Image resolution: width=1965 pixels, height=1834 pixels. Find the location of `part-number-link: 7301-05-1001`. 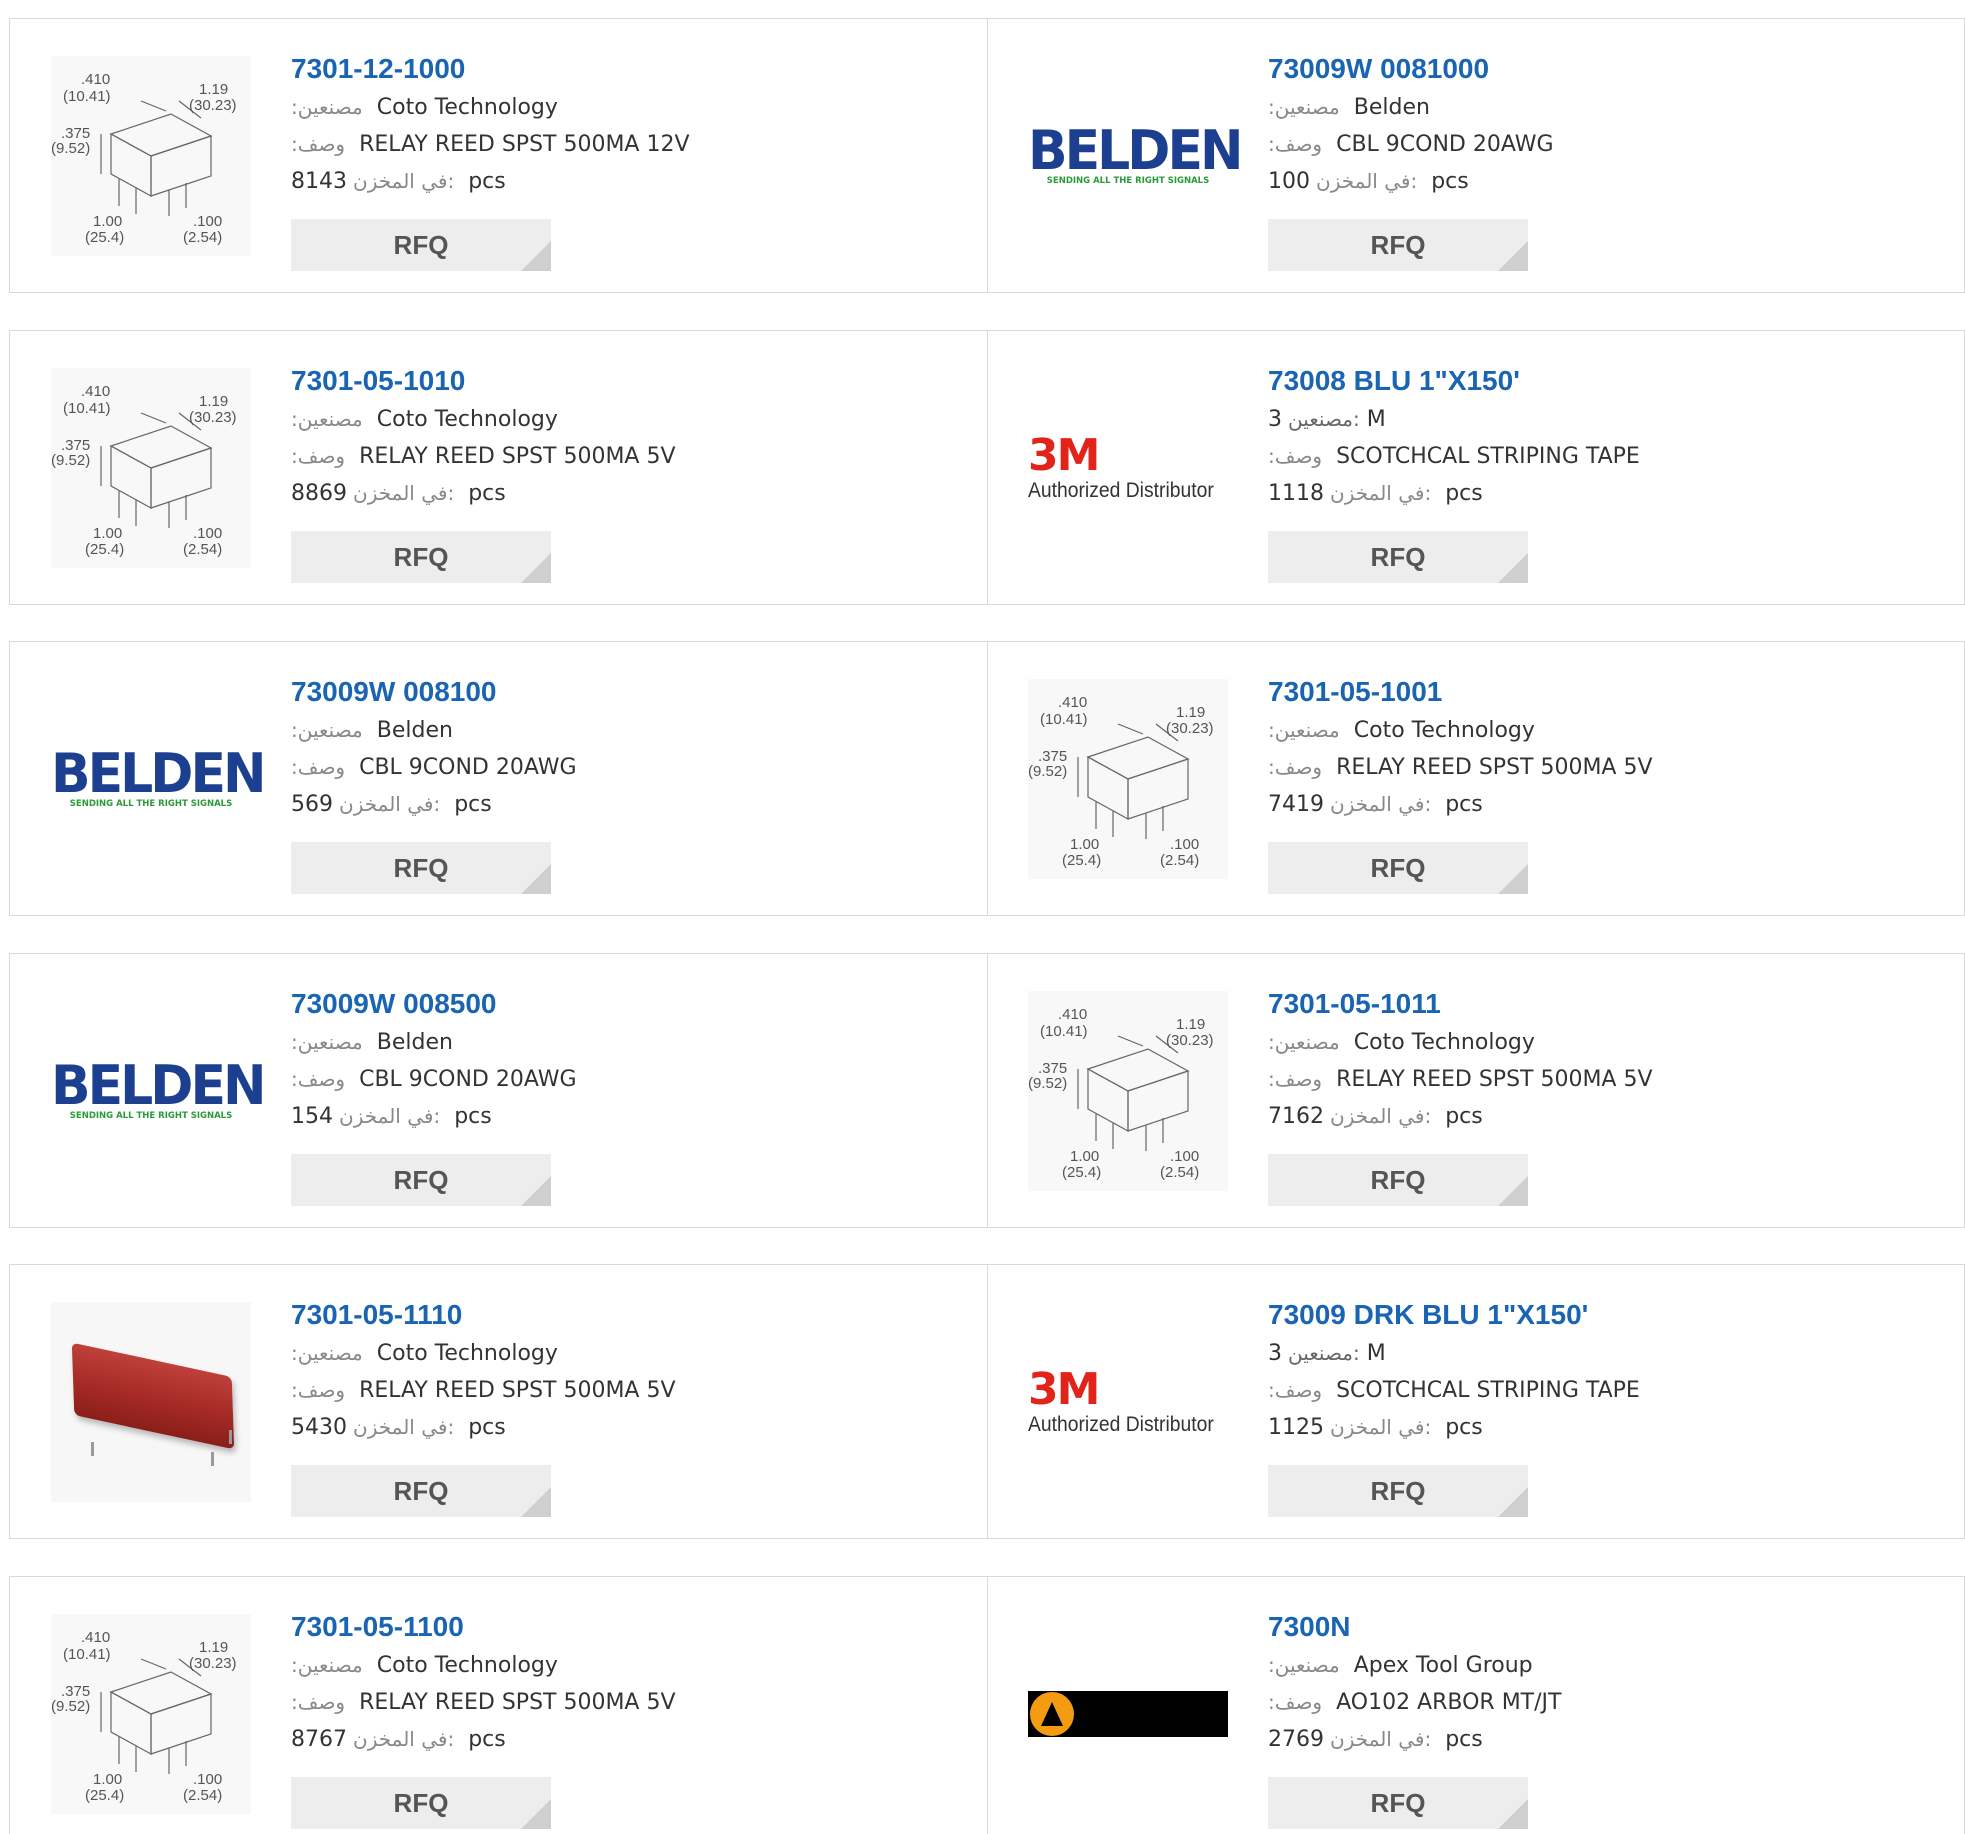

part-number-link: 7301-05-1001 is located at coordinates (1598, 692).